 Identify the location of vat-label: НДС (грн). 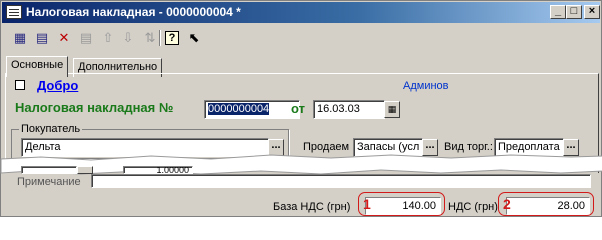
(473, 207).